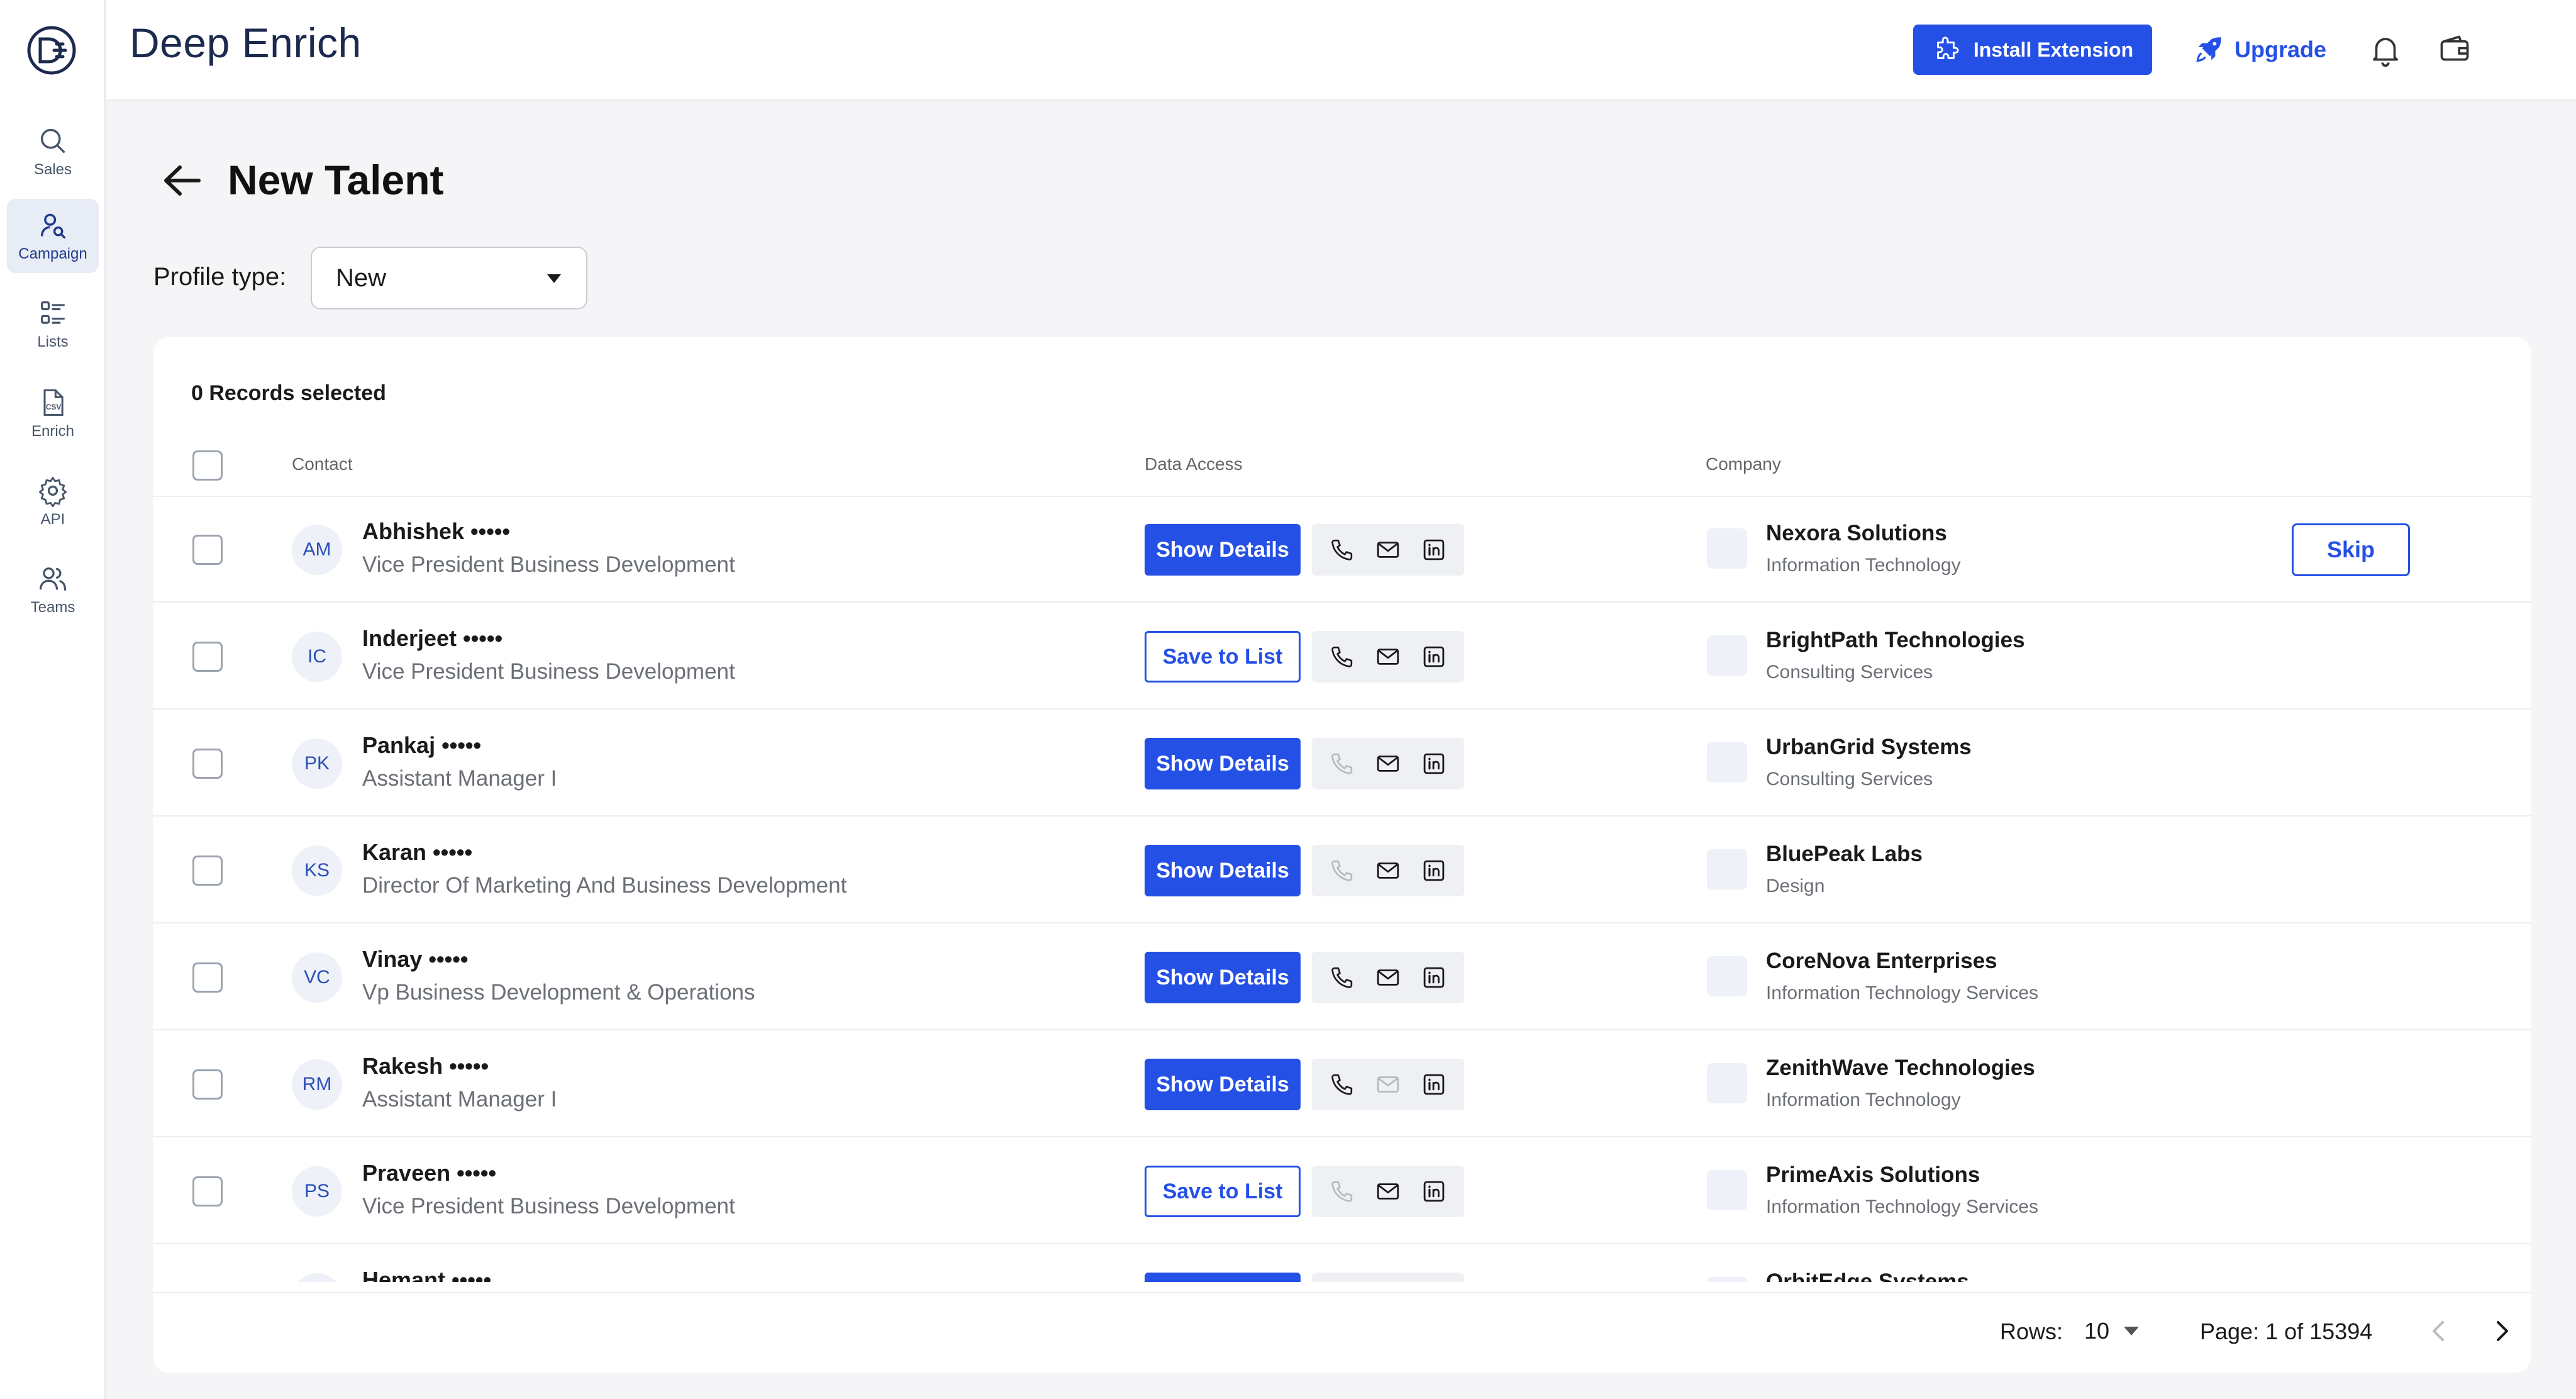 The width and height of the screenshot is (2576, 1399). Describe the element at coordinates (1844, 855) in the screenshot. I see `company-name: BluePeak Labs` at that location.